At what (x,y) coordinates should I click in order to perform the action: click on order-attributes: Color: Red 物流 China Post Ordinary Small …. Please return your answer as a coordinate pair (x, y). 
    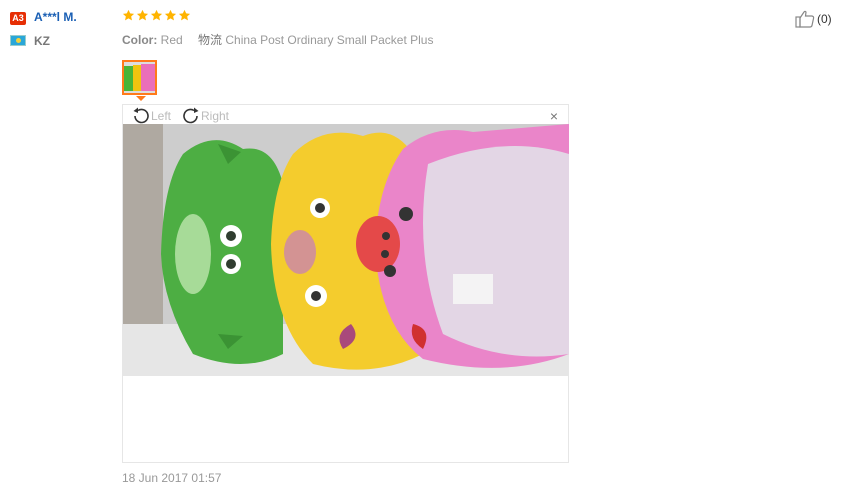
    Looking at the image, I should click on (283, 39).